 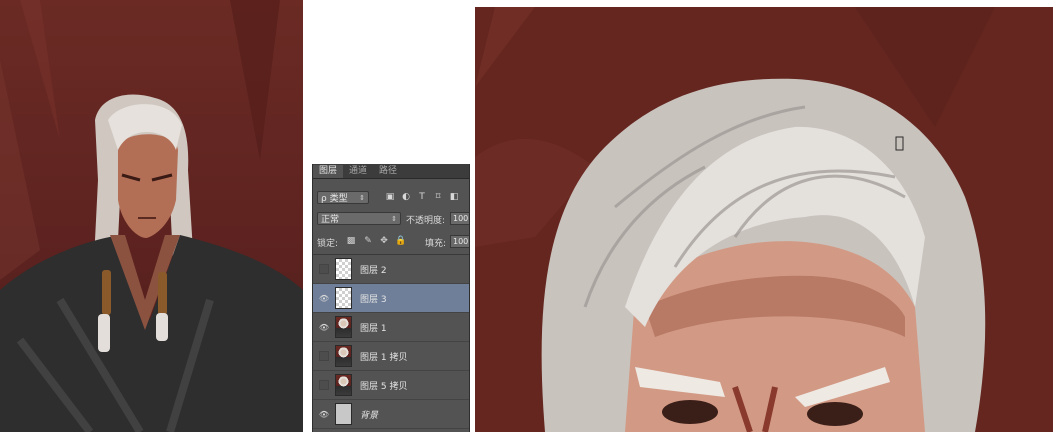 What do you see at coordinates (422, 197) in the screenshot?
I see `text-filter-icon: T` at bounding box center [422, 197].